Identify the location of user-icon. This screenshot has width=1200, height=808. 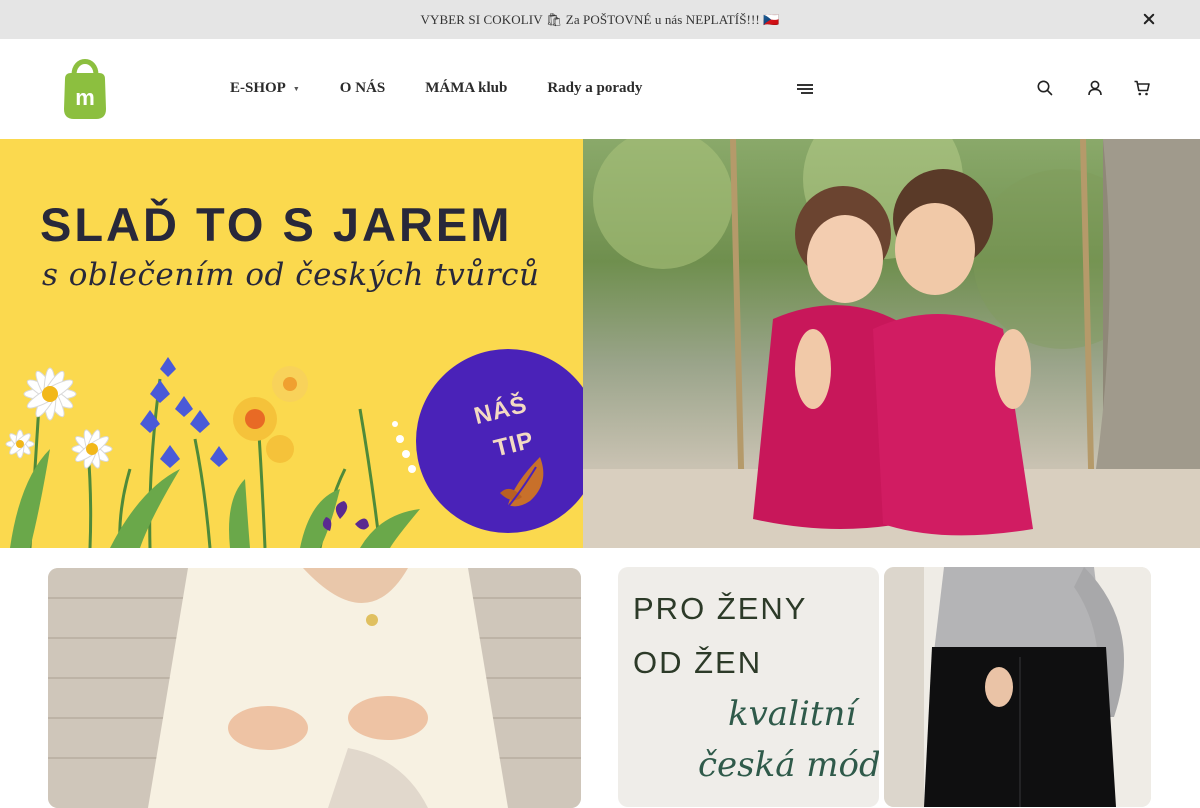
(1095, 88).